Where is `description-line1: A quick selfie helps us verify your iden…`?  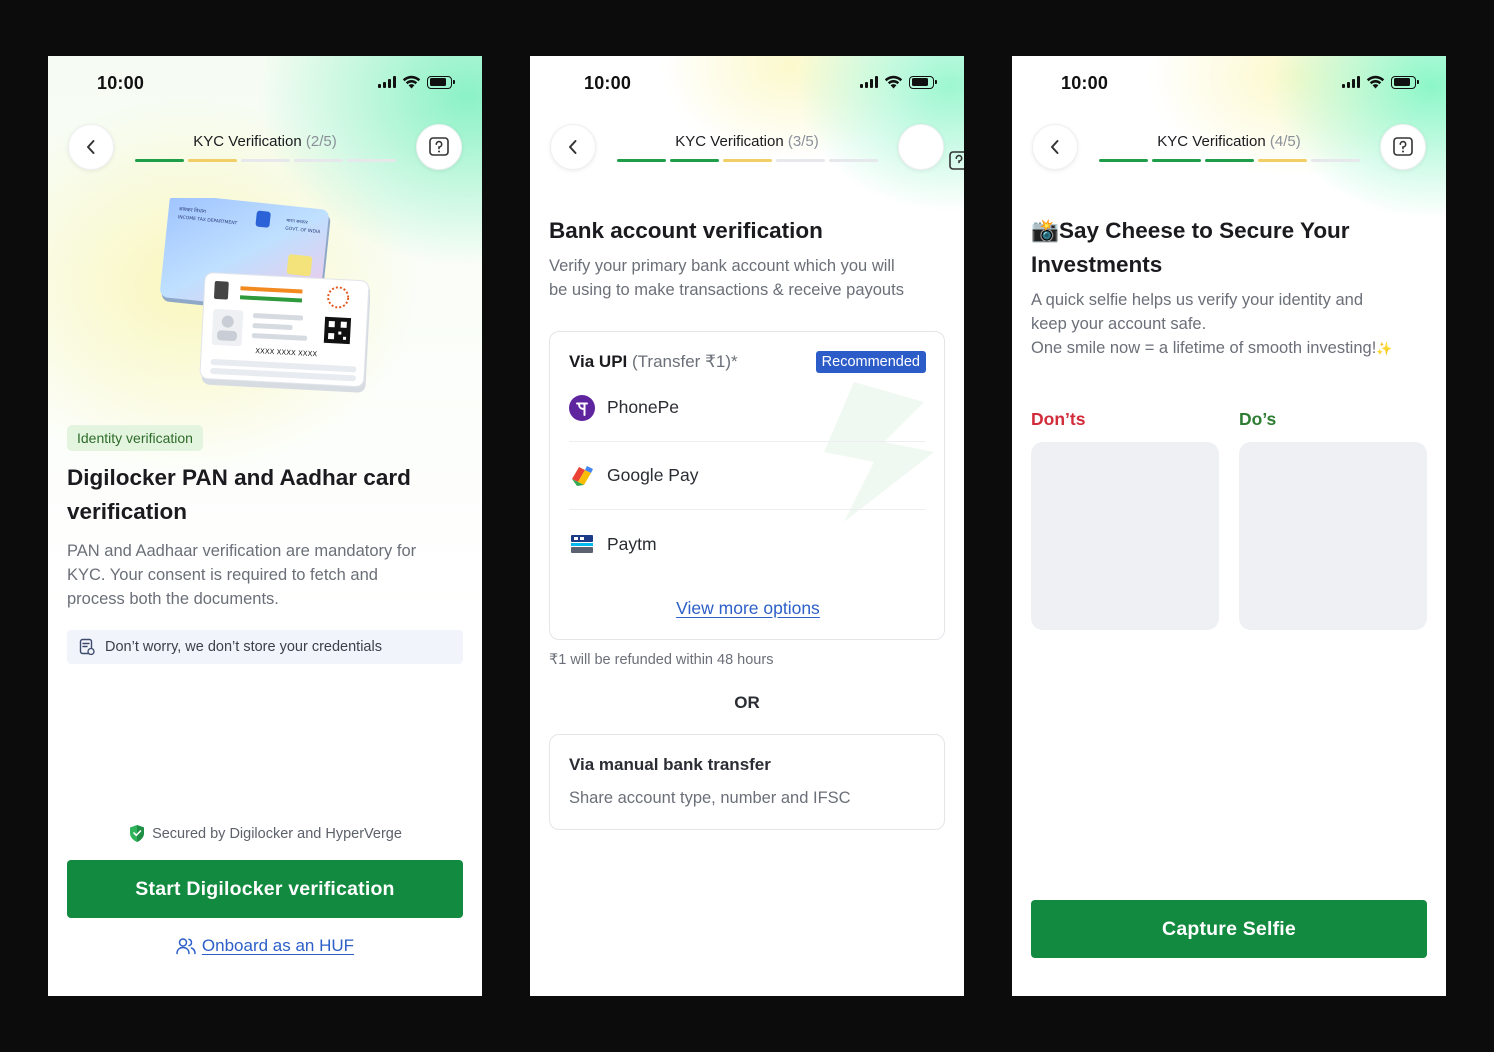
description-line1: A quick selfie helps us verify your iden… is located at coordinates (1197, 300).